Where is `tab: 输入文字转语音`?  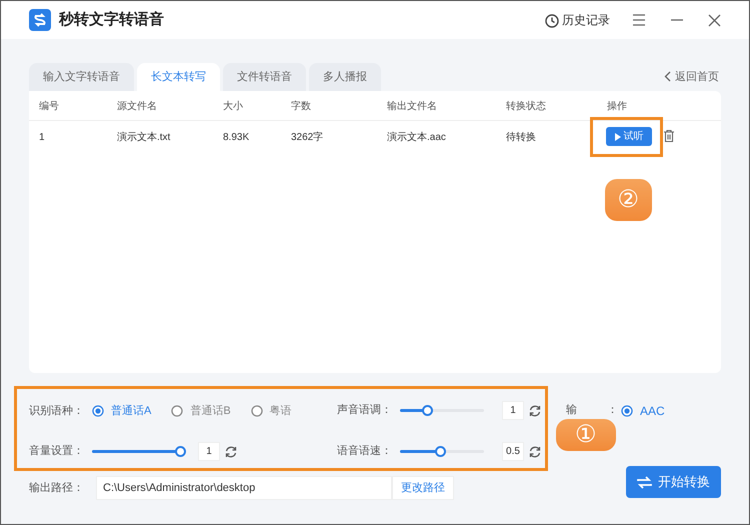 tab: 输入文字转语音 is located at coordinates (81, 77).